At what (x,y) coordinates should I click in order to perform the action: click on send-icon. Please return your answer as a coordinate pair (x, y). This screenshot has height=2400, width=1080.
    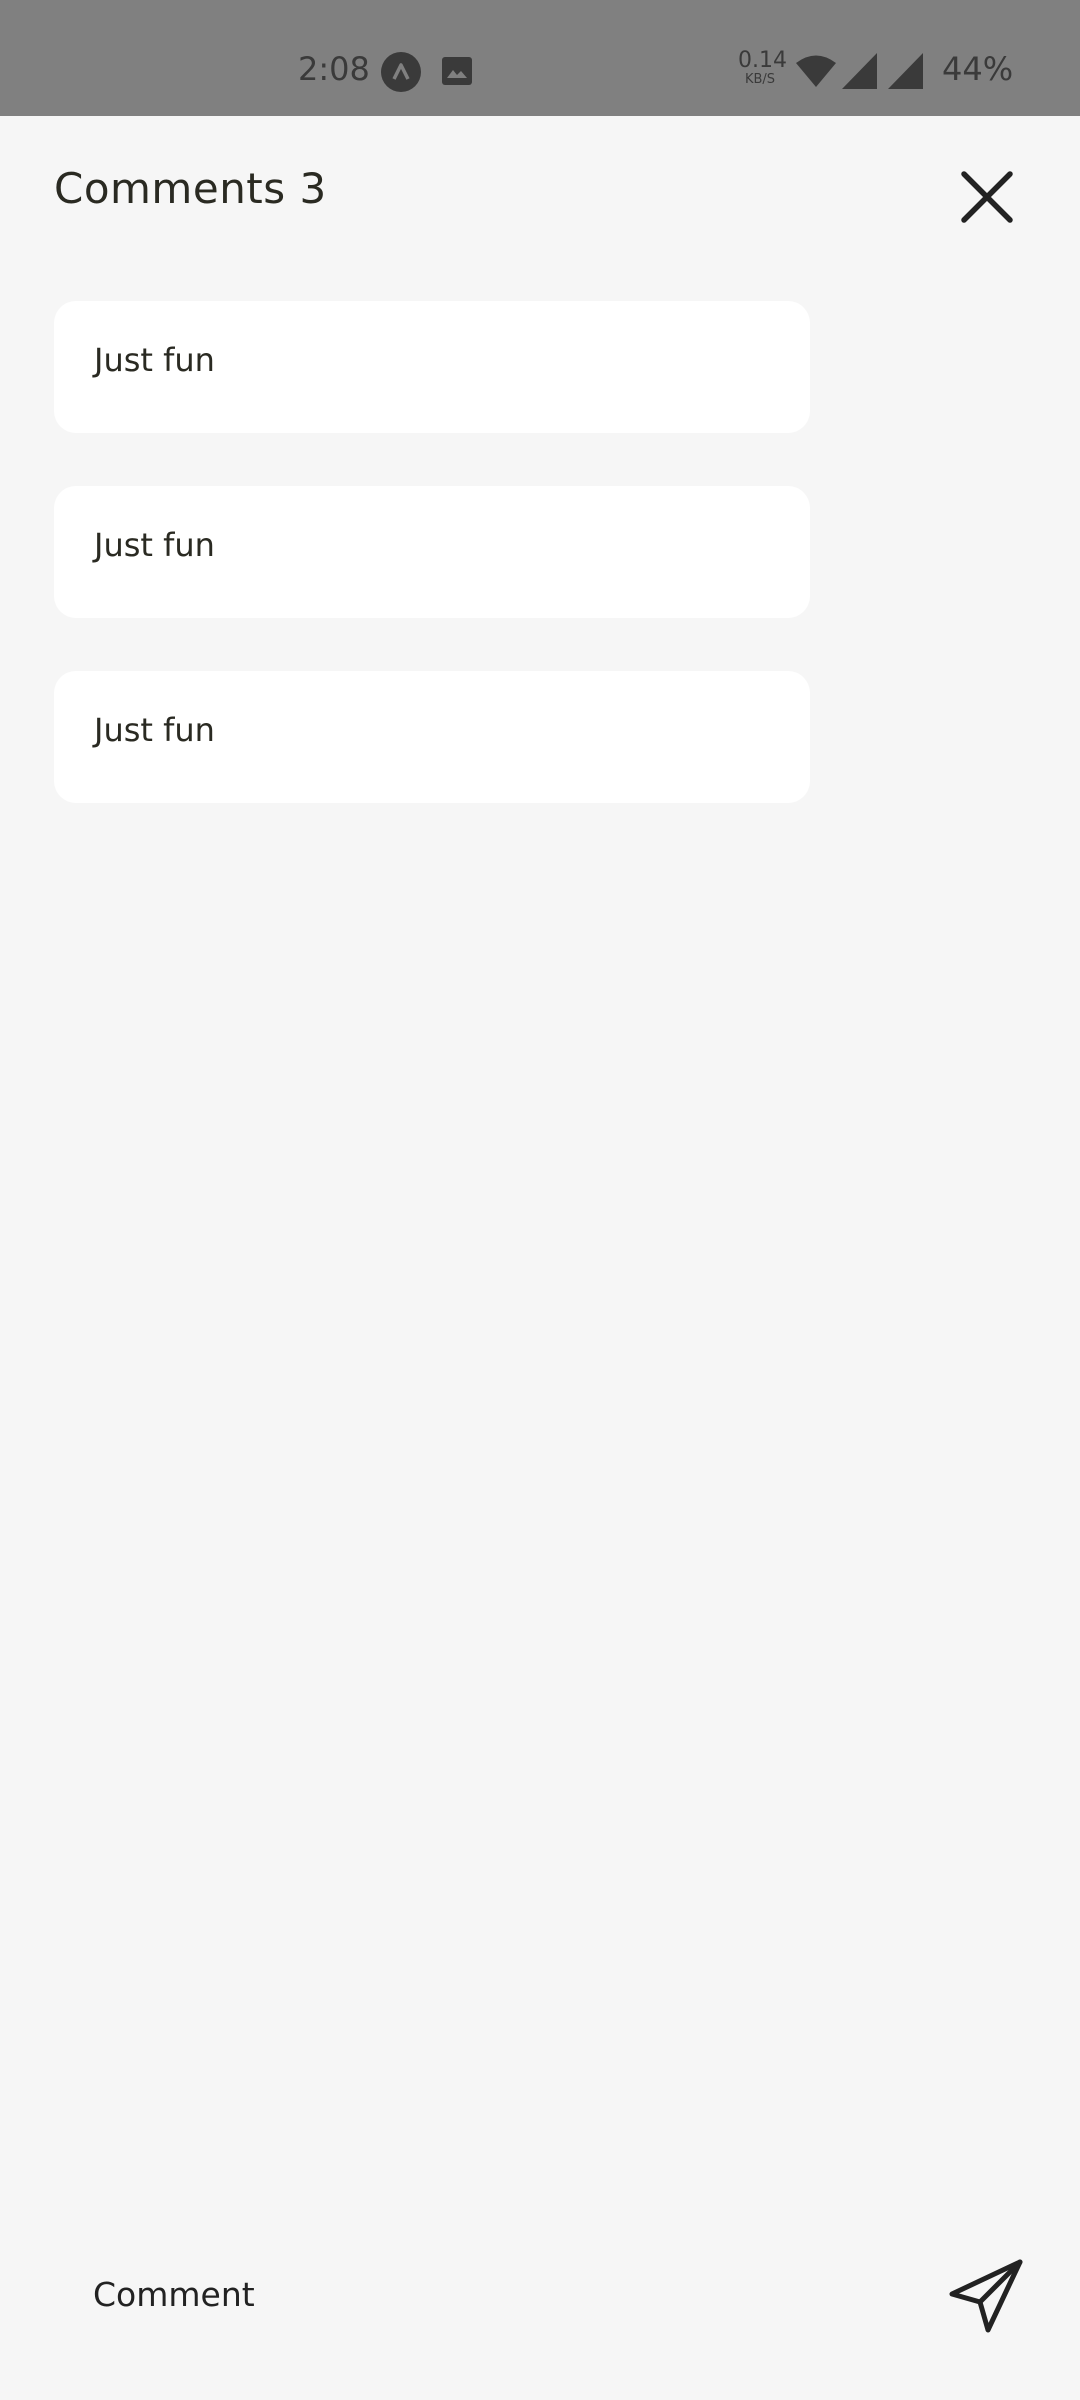
    Looking at the image, I should click on (986, 2296).